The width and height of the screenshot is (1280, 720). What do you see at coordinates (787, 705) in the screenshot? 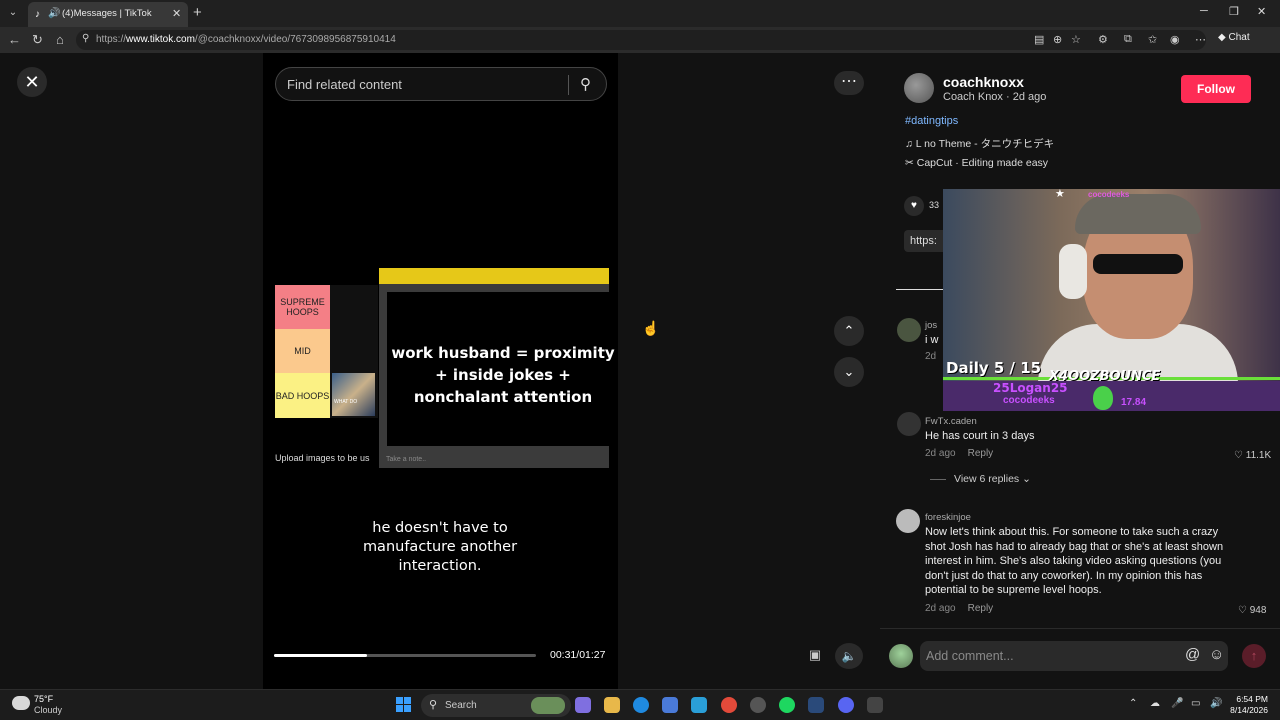
I see `spotify-icon` at bounding box center [787, 705].